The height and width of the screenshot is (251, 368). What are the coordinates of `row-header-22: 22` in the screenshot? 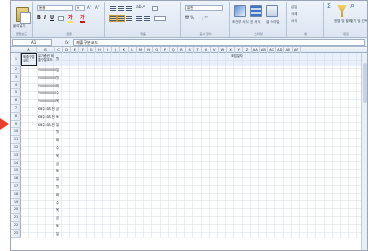 It's located at (16, 226).